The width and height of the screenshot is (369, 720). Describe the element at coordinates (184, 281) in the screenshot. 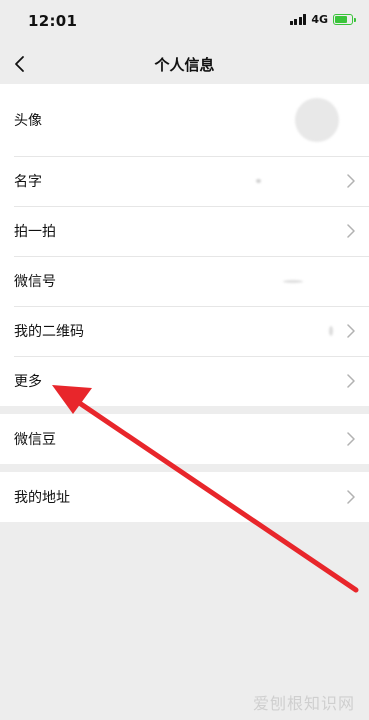

I see `settings-row-wechat-id: 微信号` at that location.